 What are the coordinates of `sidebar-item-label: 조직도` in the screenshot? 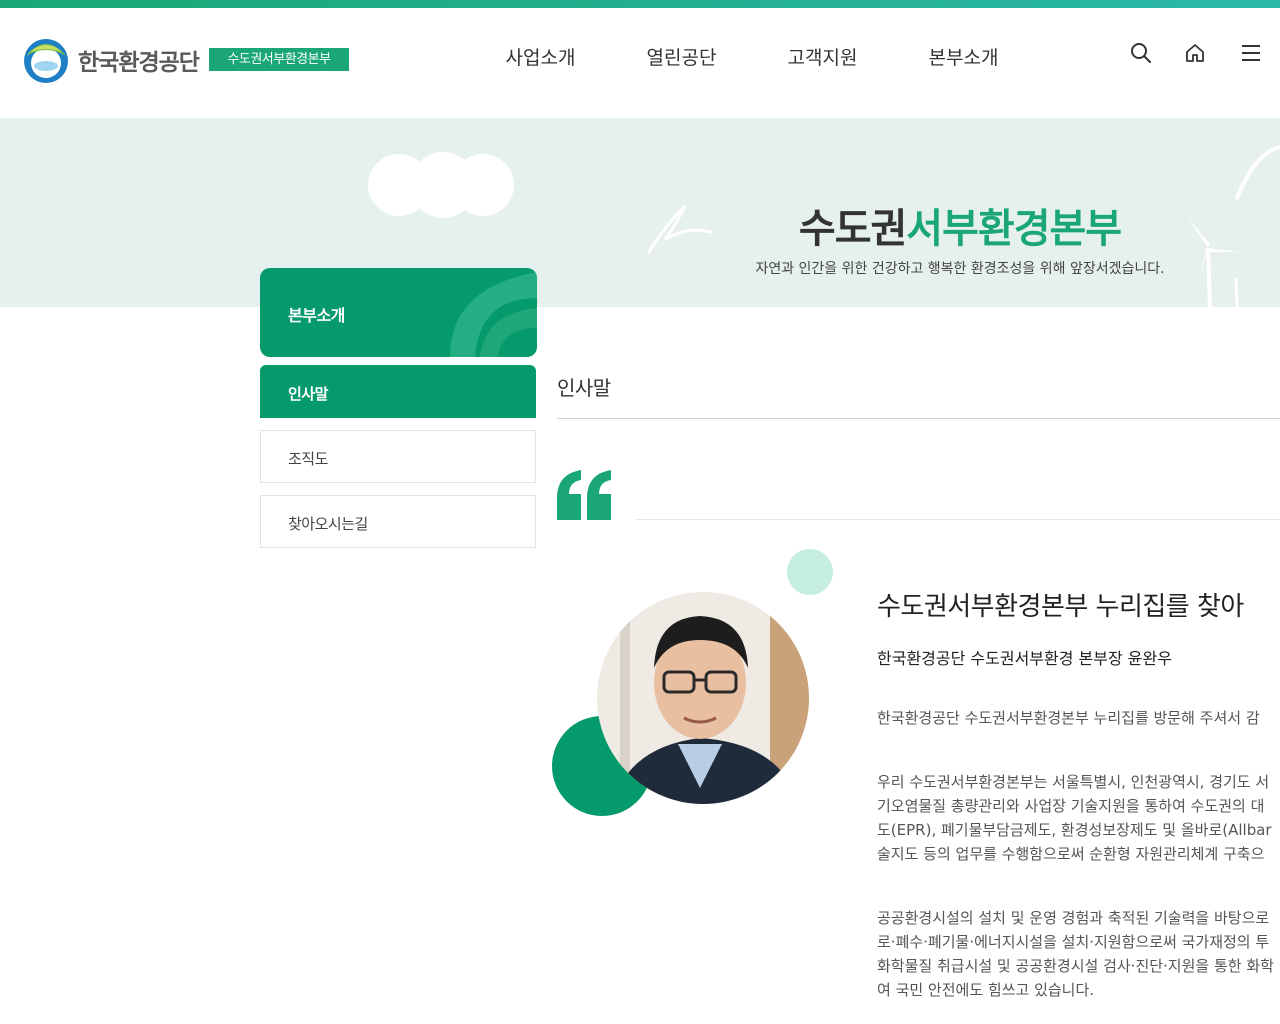 It's located at (308, 459).